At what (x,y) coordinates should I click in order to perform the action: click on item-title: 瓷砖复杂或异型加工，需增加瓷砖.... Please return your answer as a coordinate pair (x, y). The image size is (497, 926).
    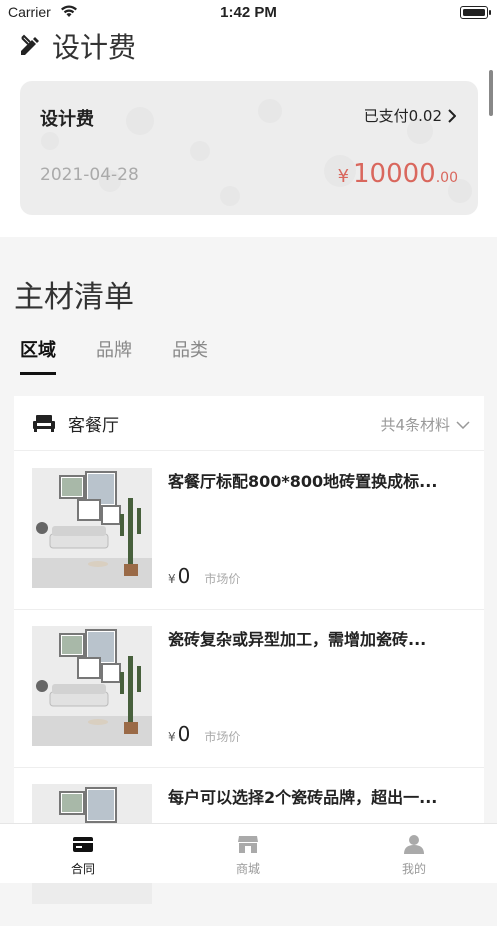
    Looking at the image, I should click on (297, 639).